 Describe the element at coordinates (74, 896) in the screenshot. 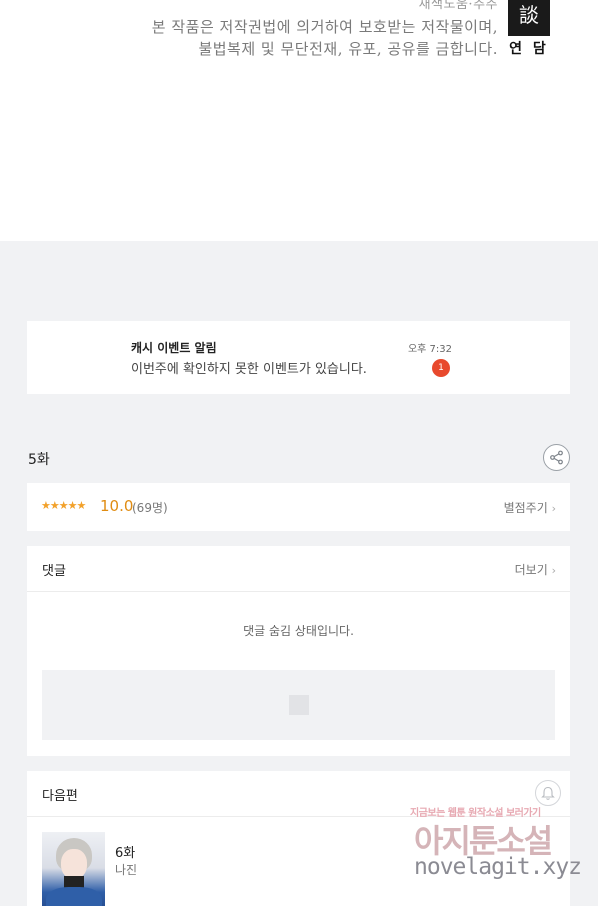

I see `thumbnail-coat` at that location.